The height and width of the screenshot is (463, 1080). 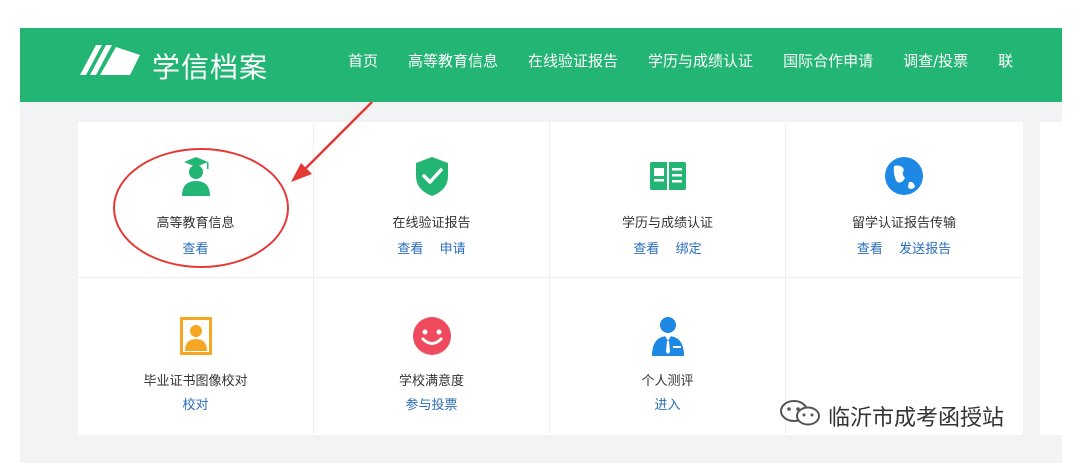 I want to click on watermark: 临沂市成考函授站, so click(x=891, y=416).